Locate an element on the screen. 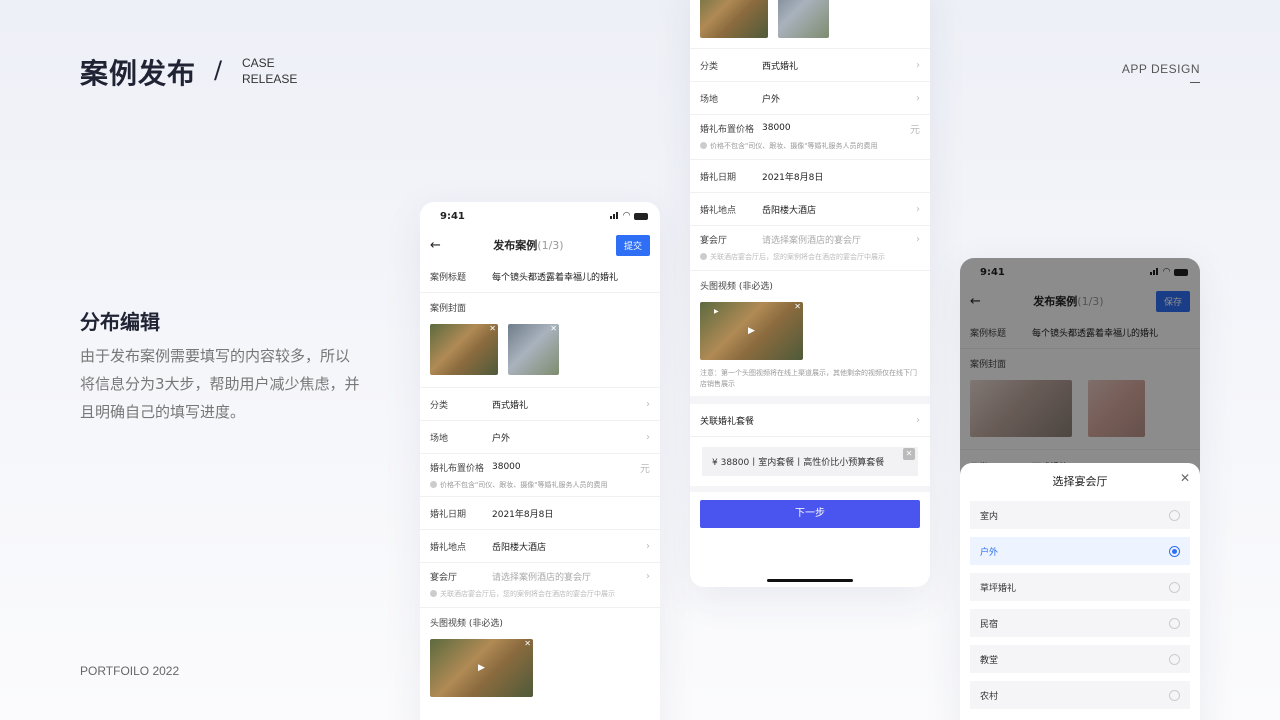  hall-option: 教堂 is located at coordinates (1080, 659).